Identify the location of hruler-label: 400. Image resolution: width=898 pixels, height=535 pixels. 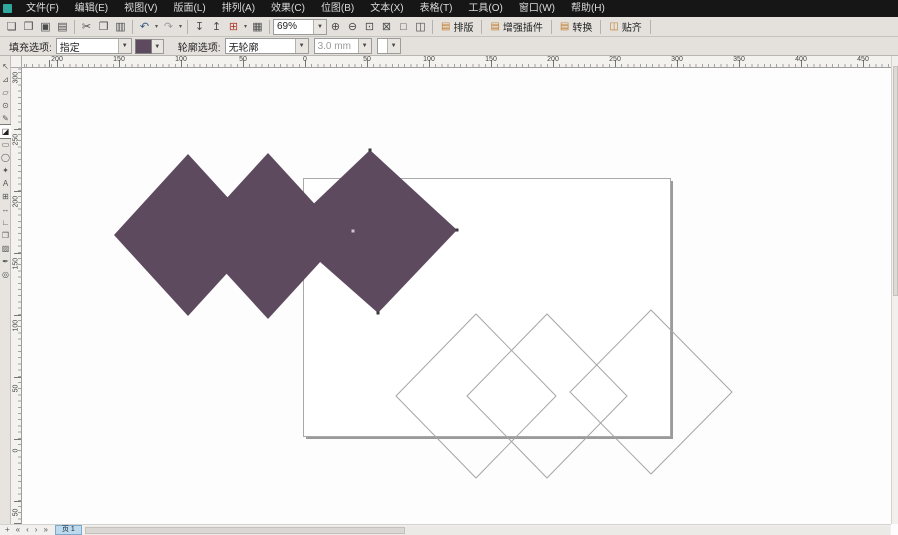
(801, 59).